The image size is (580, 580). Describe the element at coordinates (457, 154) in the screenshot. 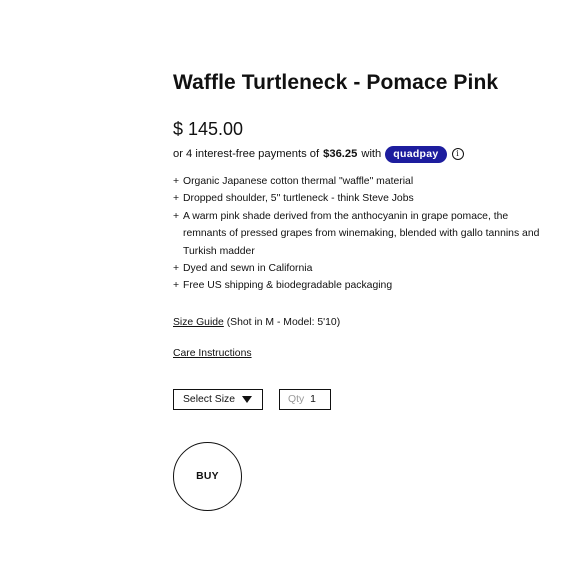

I see `info-icon: i` at that location.